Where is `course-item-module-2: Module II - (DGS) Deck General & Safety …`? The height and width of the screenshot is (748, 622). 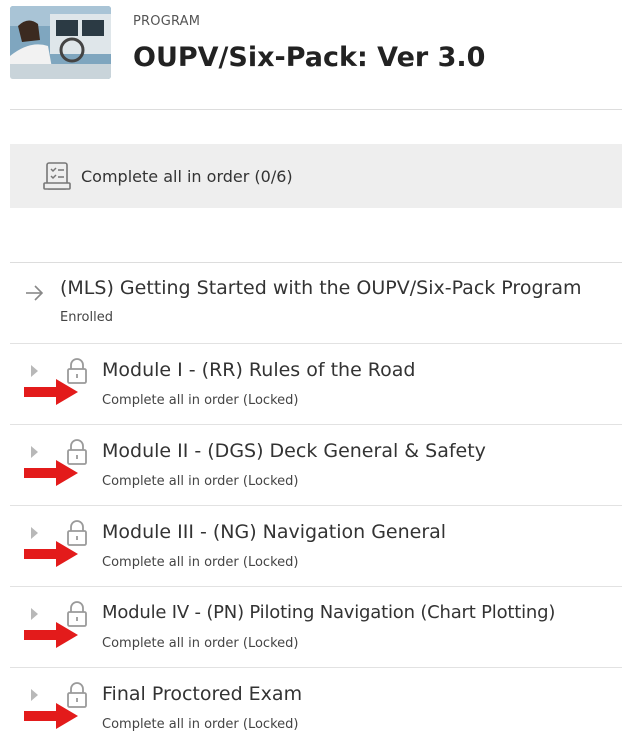 course-item-module-2: Module II - (DGS) Deck General & Safety … is located at coordinates (316, 465).